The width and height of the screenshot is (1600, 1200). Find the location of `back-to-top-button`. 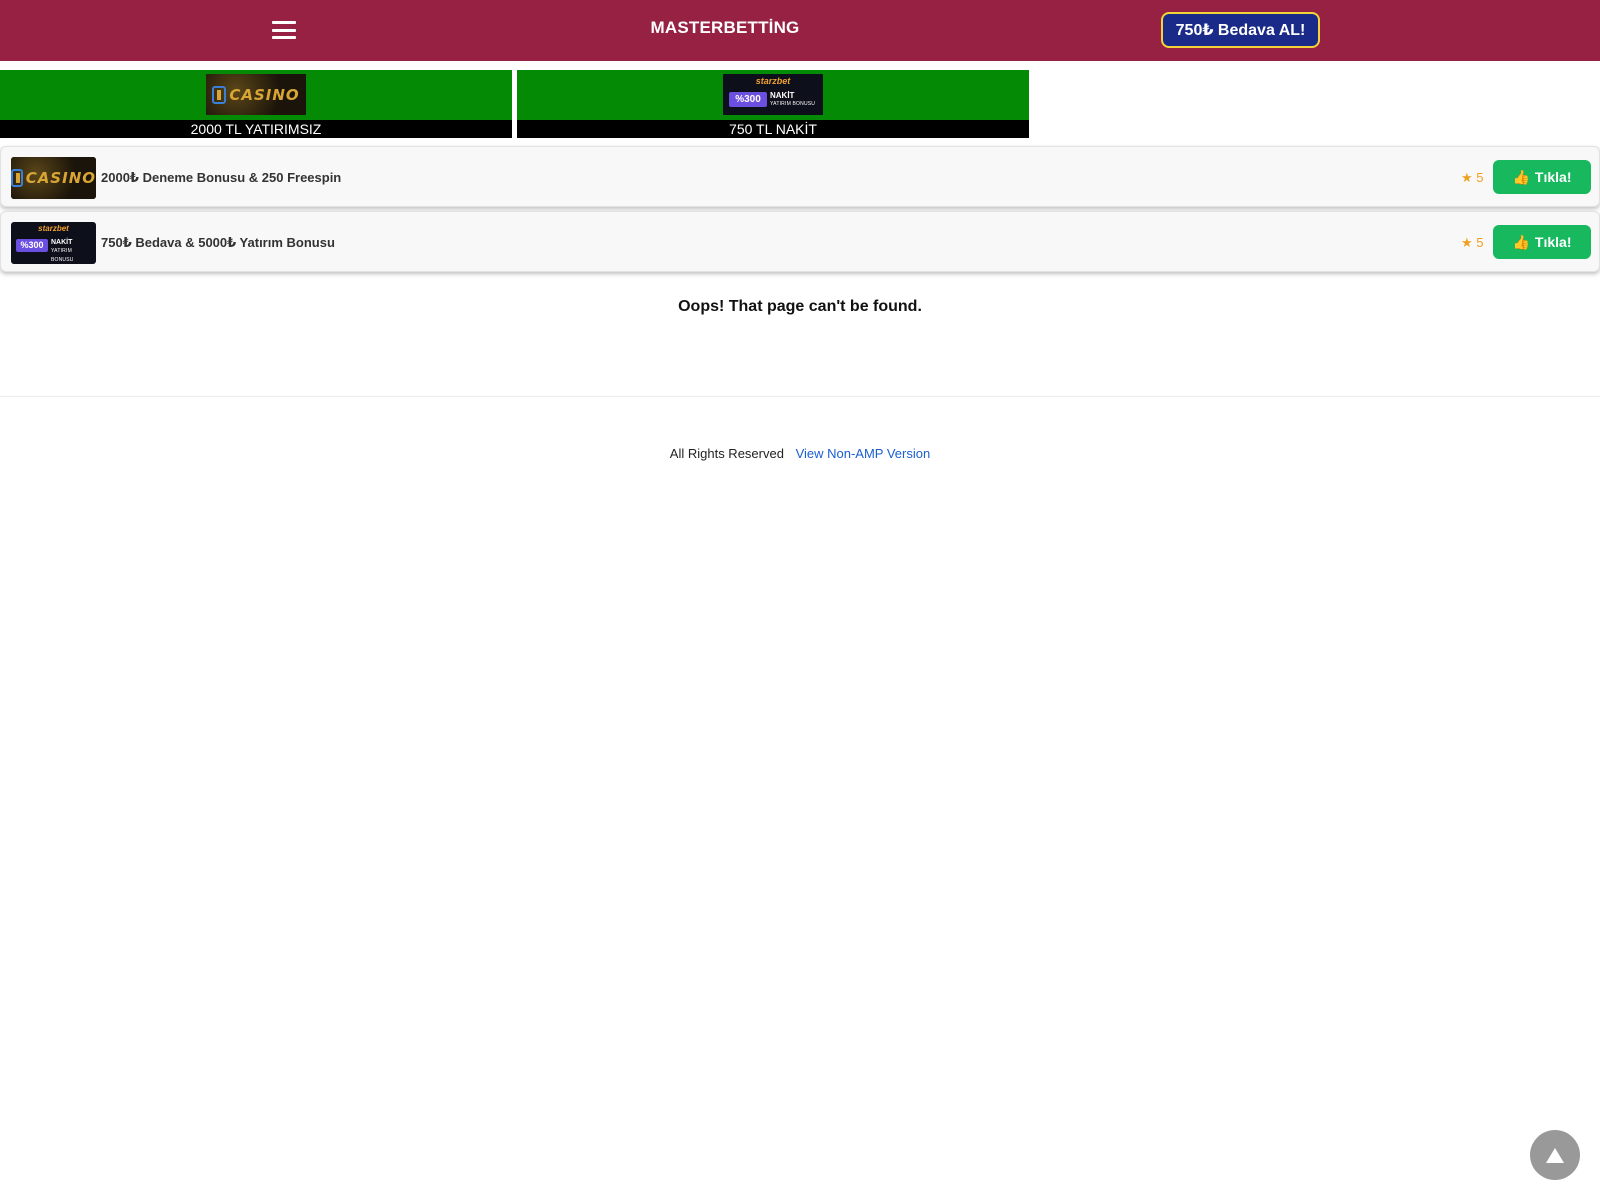

back-to-top-button is located at coordinates (1555, 1155).